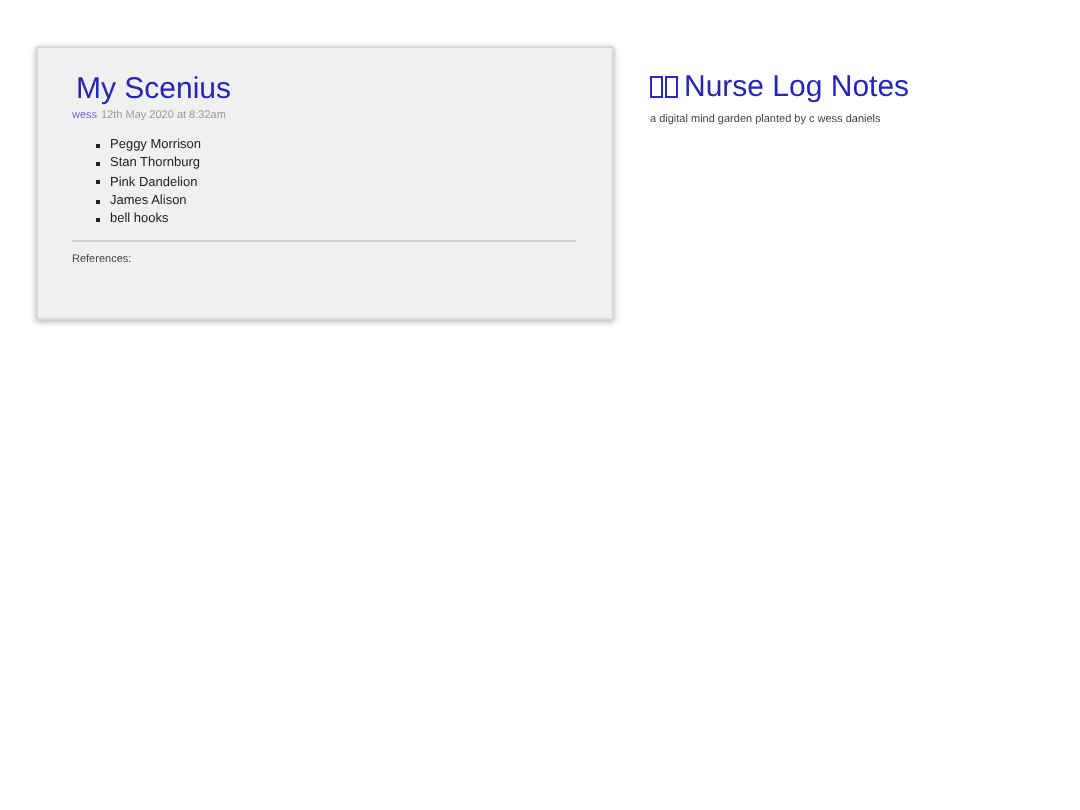  Describe the element at coordinates (797, 87) in the screenshot. I see `site-title: Nurse Log Notes` at that location.